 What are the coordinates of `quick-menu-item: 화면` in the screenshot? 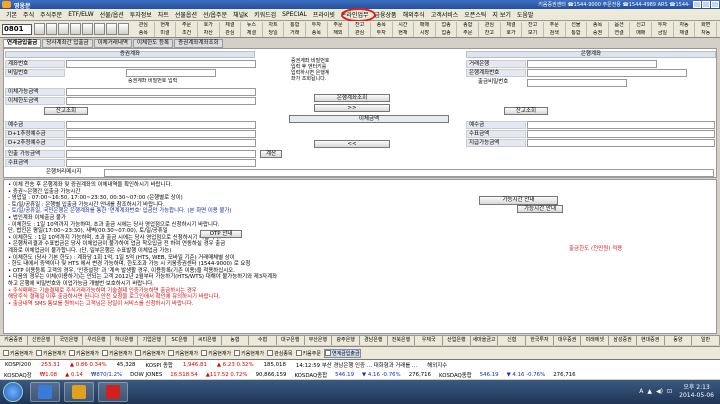 It's located at (706, 26).